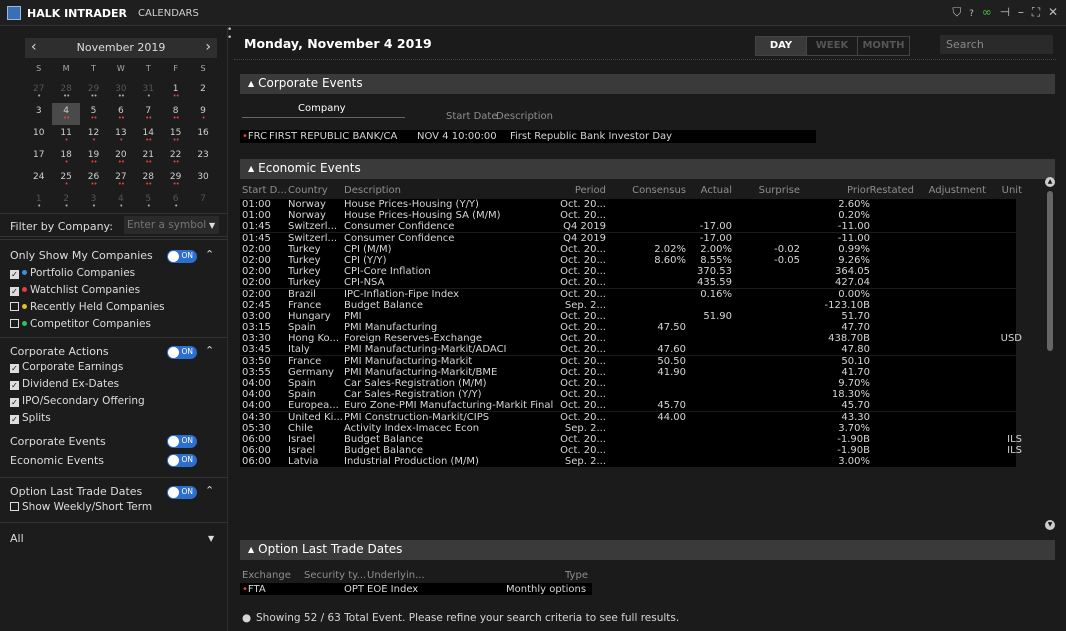 This screenshot has width=1066, height=631. I want to click on calendar-day: 6 ••, so click(120, 114).